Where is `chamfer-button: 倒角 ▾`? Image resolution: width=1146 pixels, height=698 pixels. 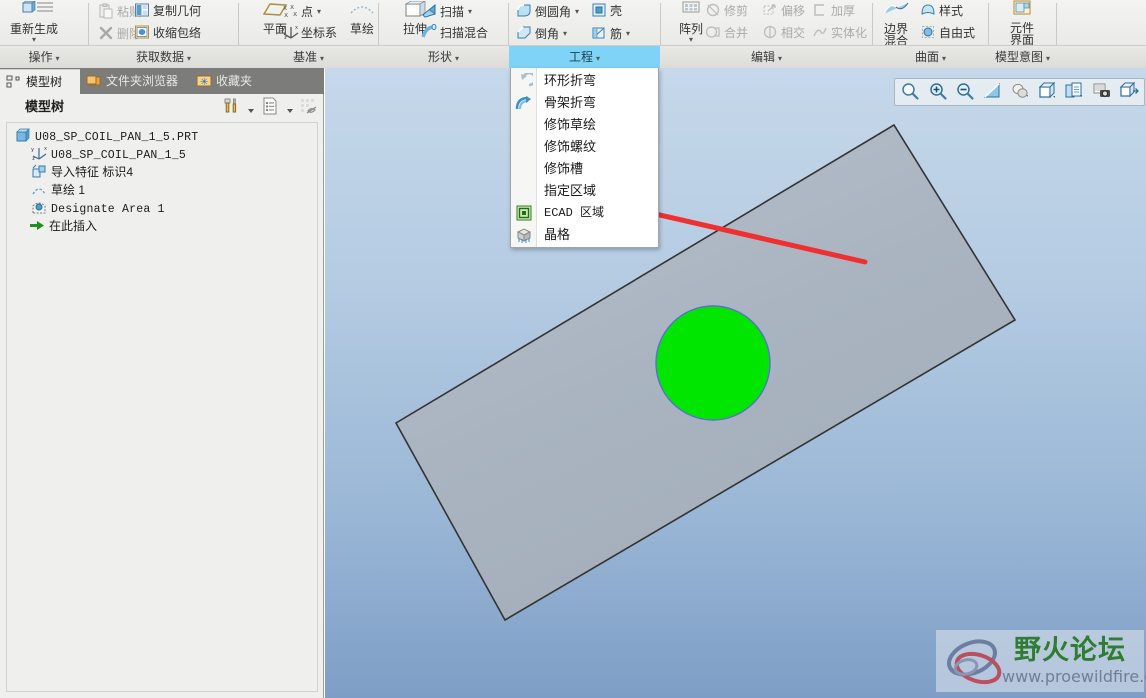 chamfer-button: 倒角 ▾ is located at coordinates (541, 33).